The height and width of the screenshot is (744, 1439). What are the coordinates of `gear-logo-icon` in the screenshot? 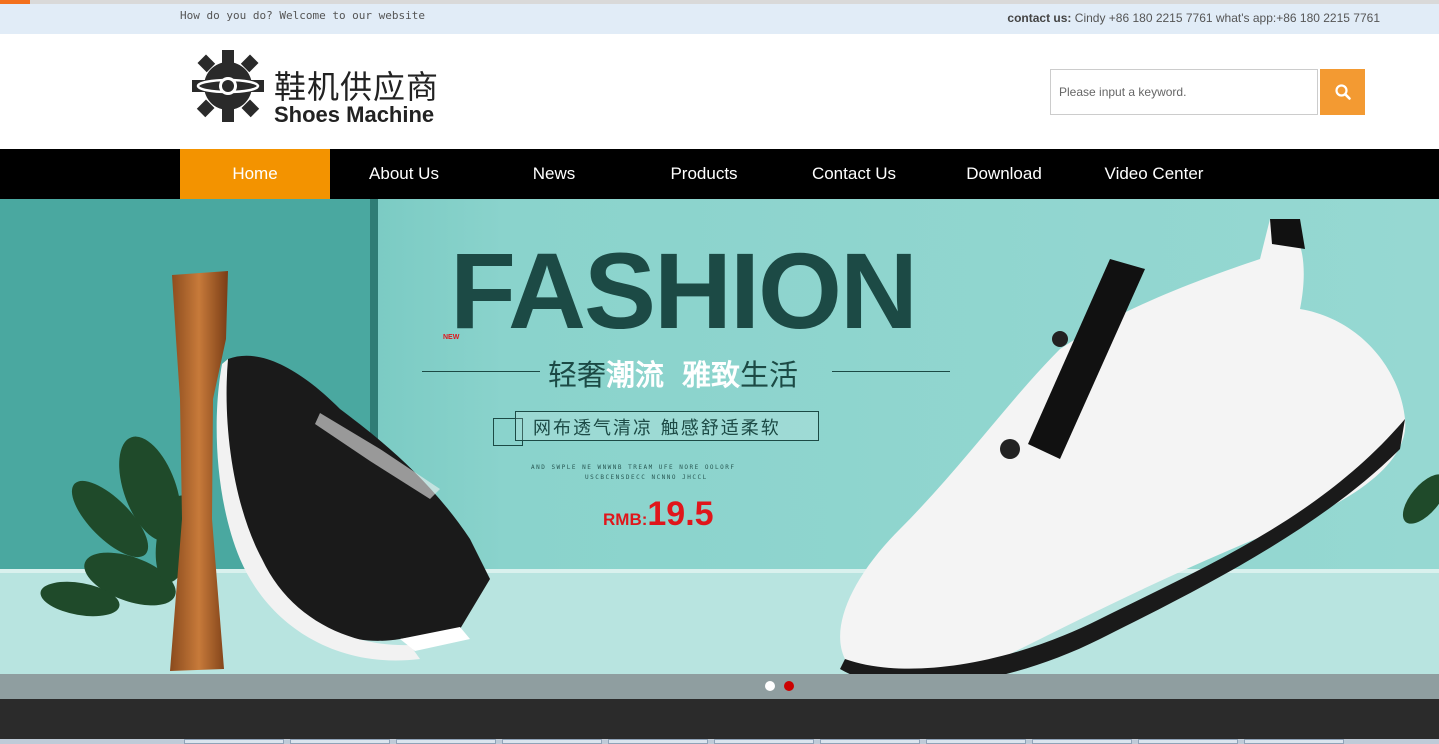 It's located at (228, 86).